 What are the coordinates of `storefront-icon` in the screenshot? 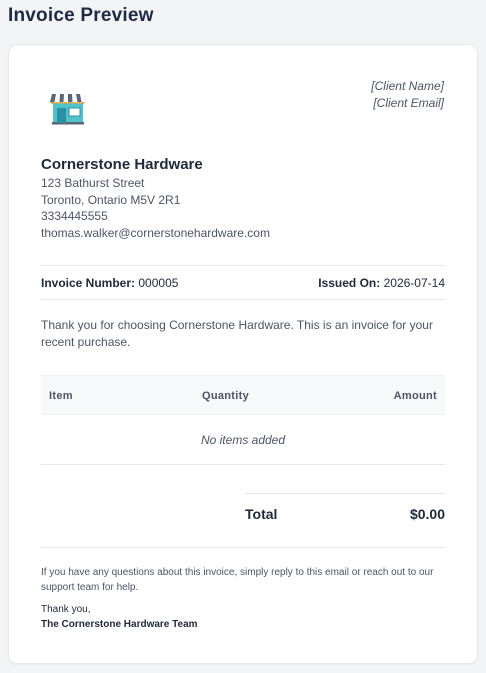 It's located at (68, 109).